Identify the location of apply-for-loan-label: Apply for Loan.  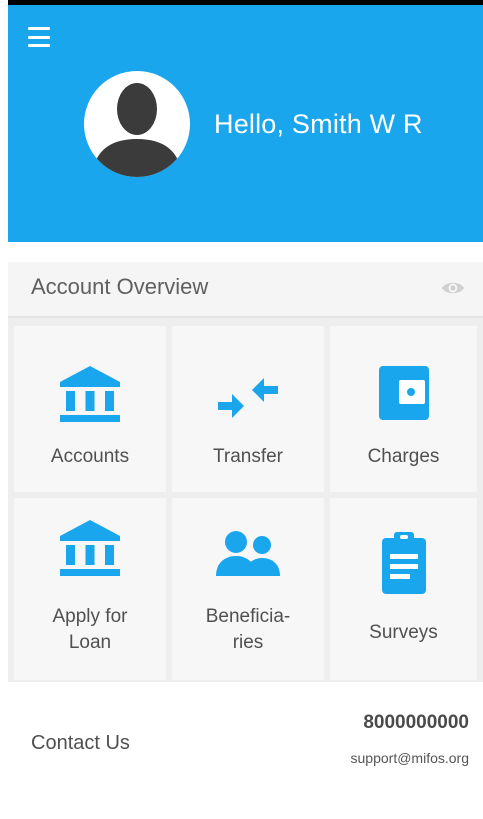
(90, 629).